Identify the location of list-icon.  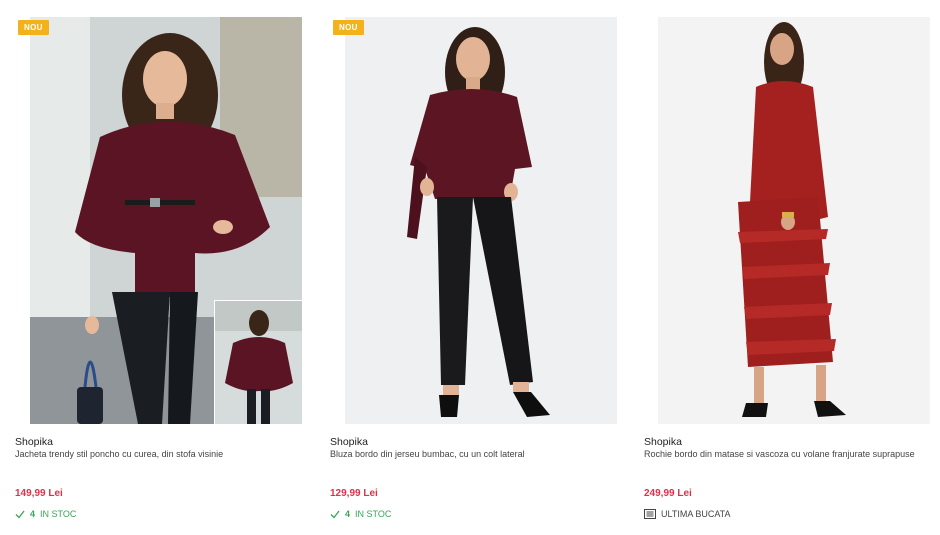
(650, 514).